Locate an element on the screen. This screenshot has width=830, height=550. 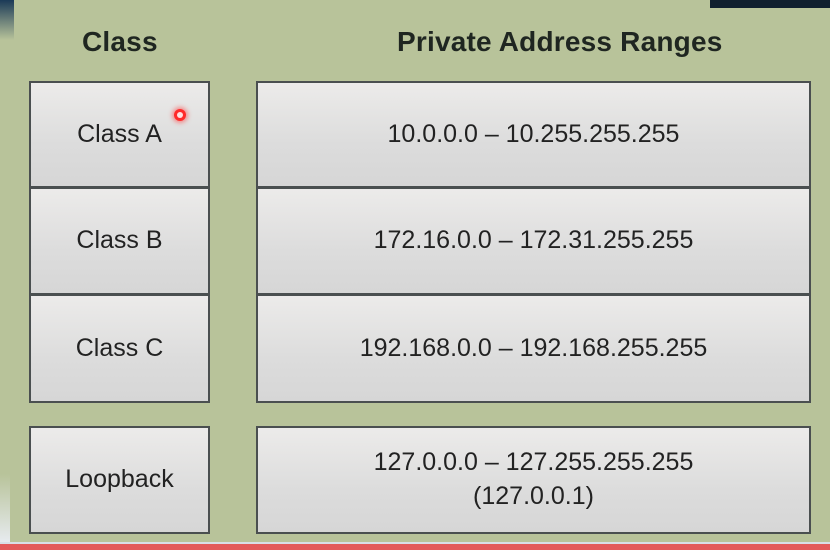
class-cell-loopback: Loopback is located at coordinates (119, 480).